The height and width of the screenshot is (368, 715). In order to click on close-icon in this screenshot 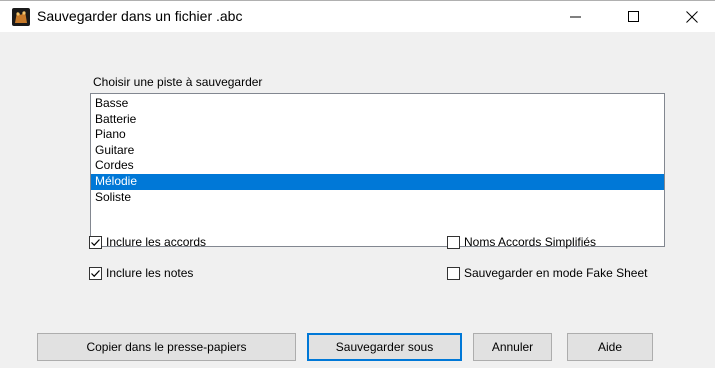, I will do `click(692, 16)`.